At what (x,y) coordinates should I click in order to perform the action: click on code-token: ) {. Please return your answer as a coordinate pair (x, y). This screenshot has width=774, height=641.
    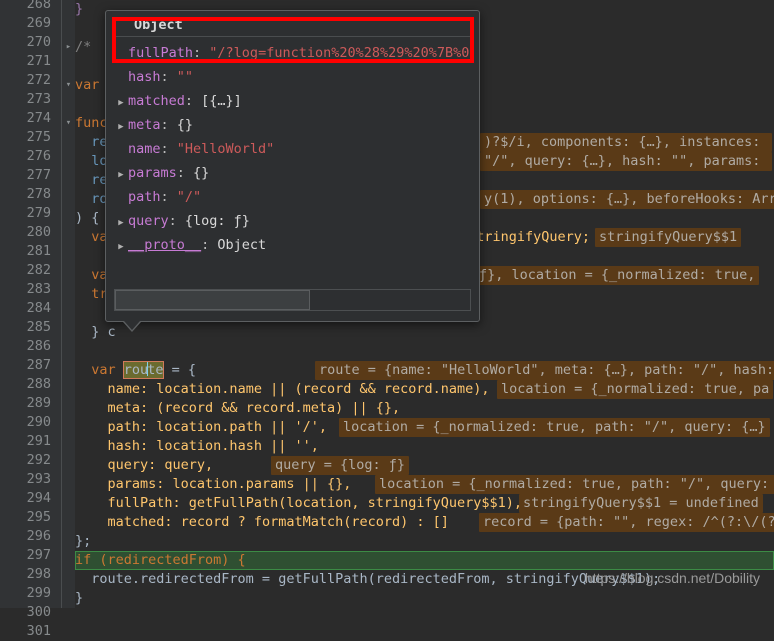
    Looking at the image, I should click on (87, 218).